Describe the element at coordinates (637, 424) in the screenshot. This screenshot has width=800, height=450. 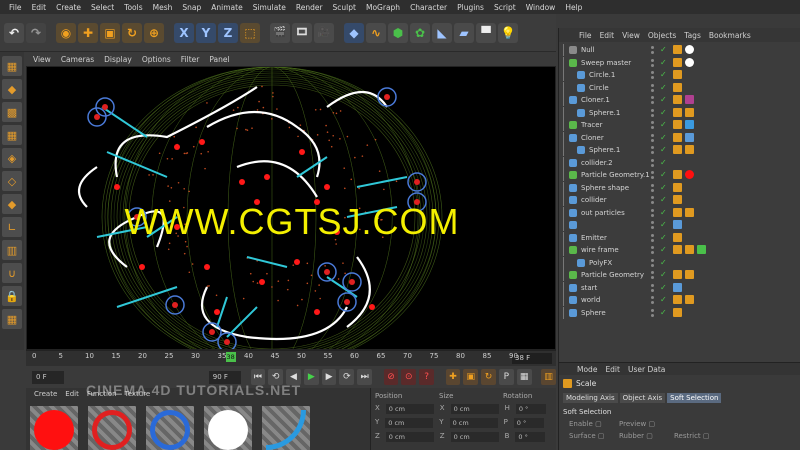
I see `option-preview: Preview ▢` at that location.